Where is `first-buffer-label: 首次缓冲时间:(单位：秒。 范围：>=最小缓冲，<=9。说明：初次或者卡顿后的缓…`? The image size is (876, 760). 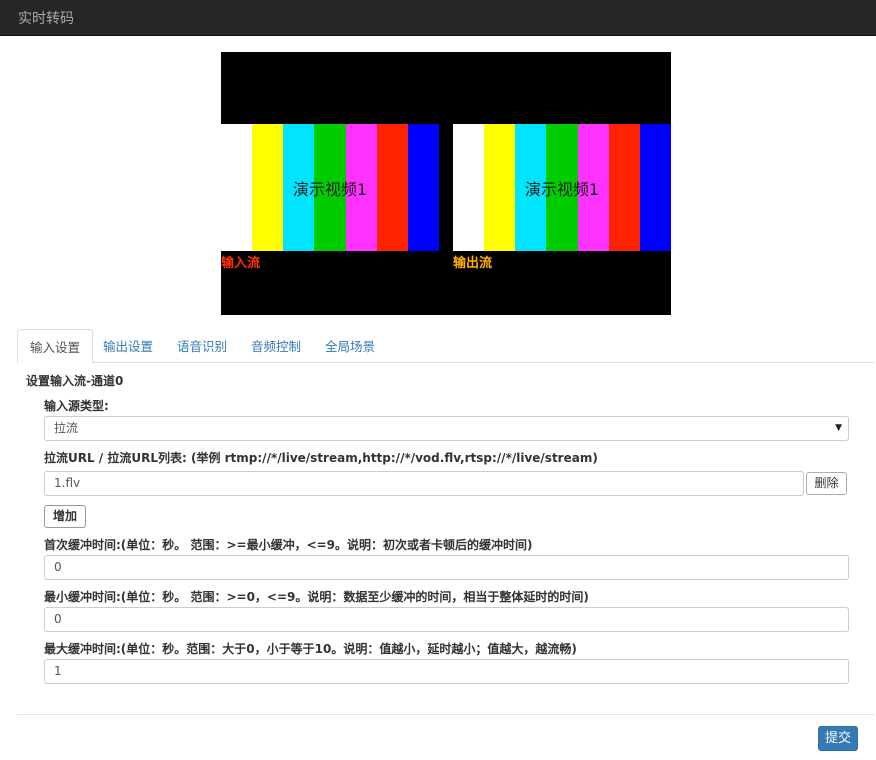 first-buffer-label: 首次缓冲时间:(单位：秒。 范围：>=最小缓冲，<=9。说明：初次或者卡顿后的缓… is located at coordinates (288, 545).